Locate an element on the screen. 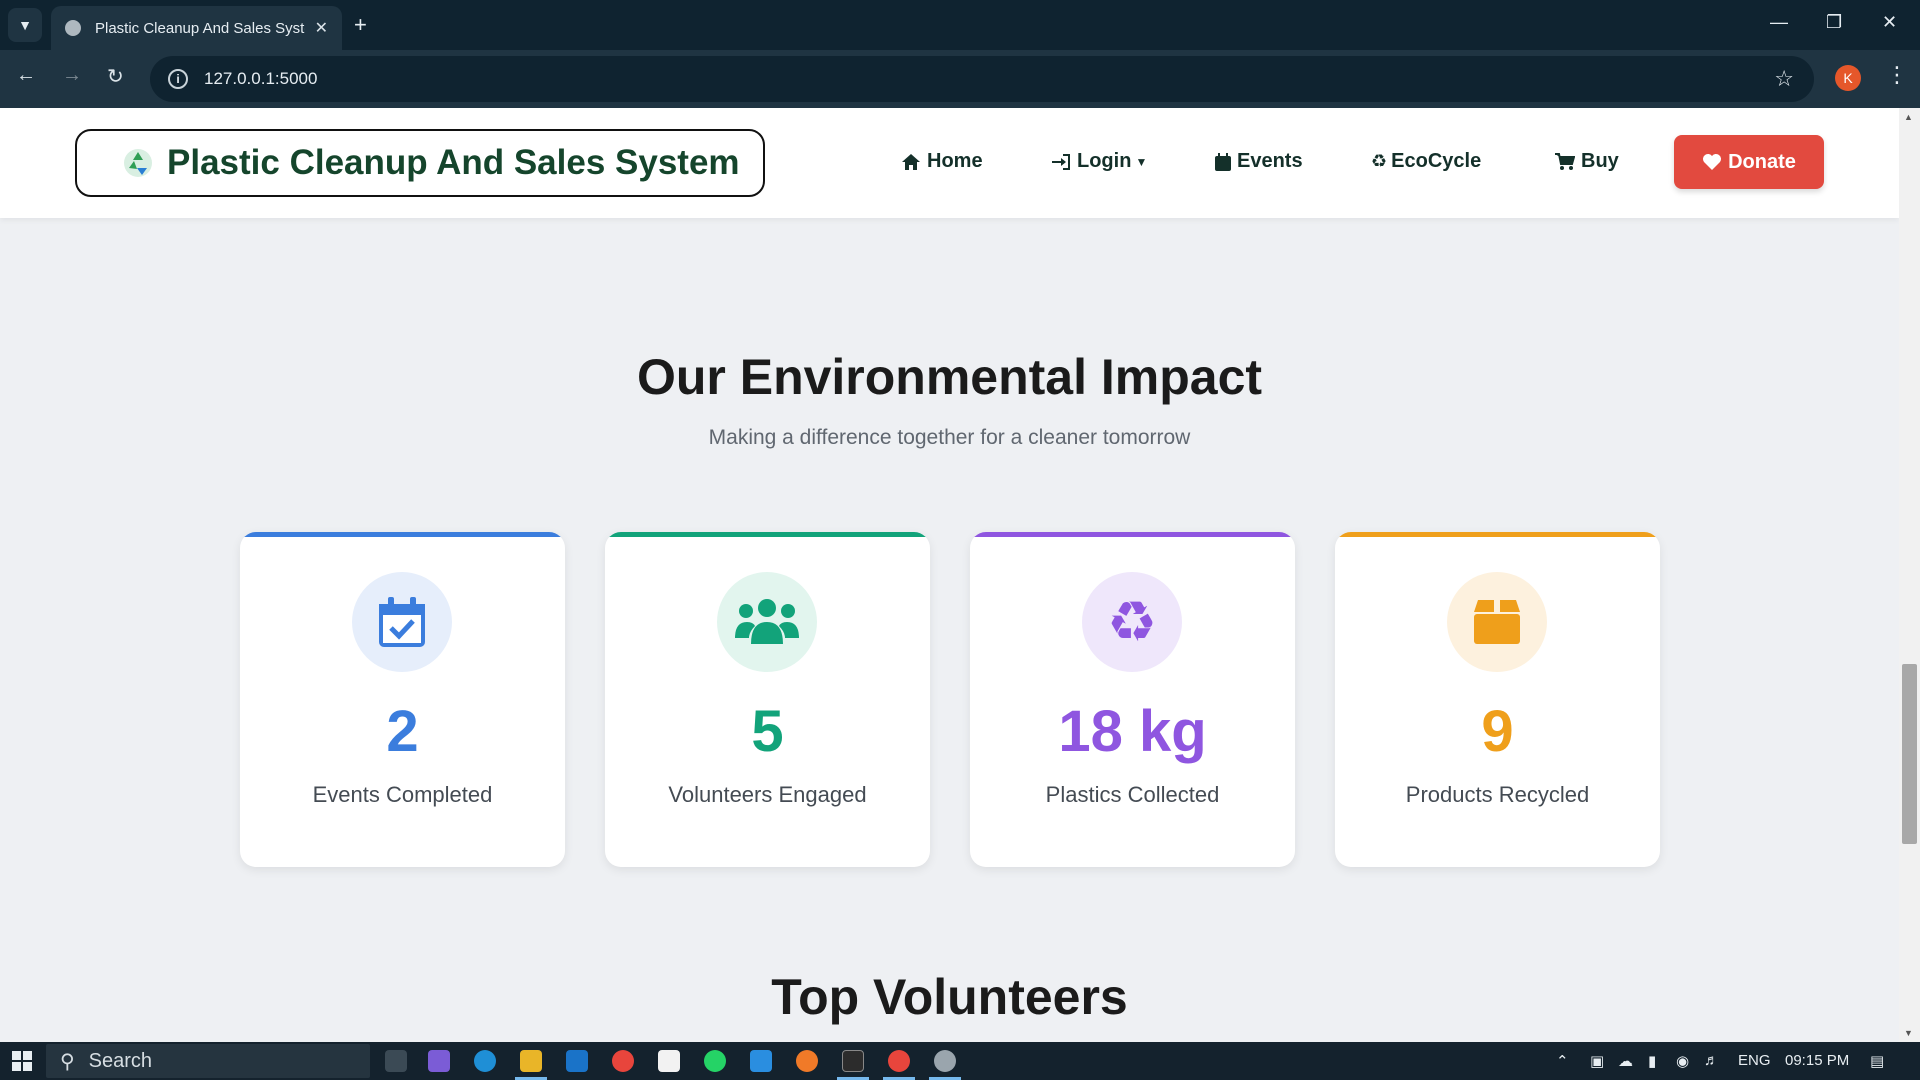 This screenshot has width=1920, height=1080. scroll-up-icon: ▲ is located at coordinates (1908, 117).